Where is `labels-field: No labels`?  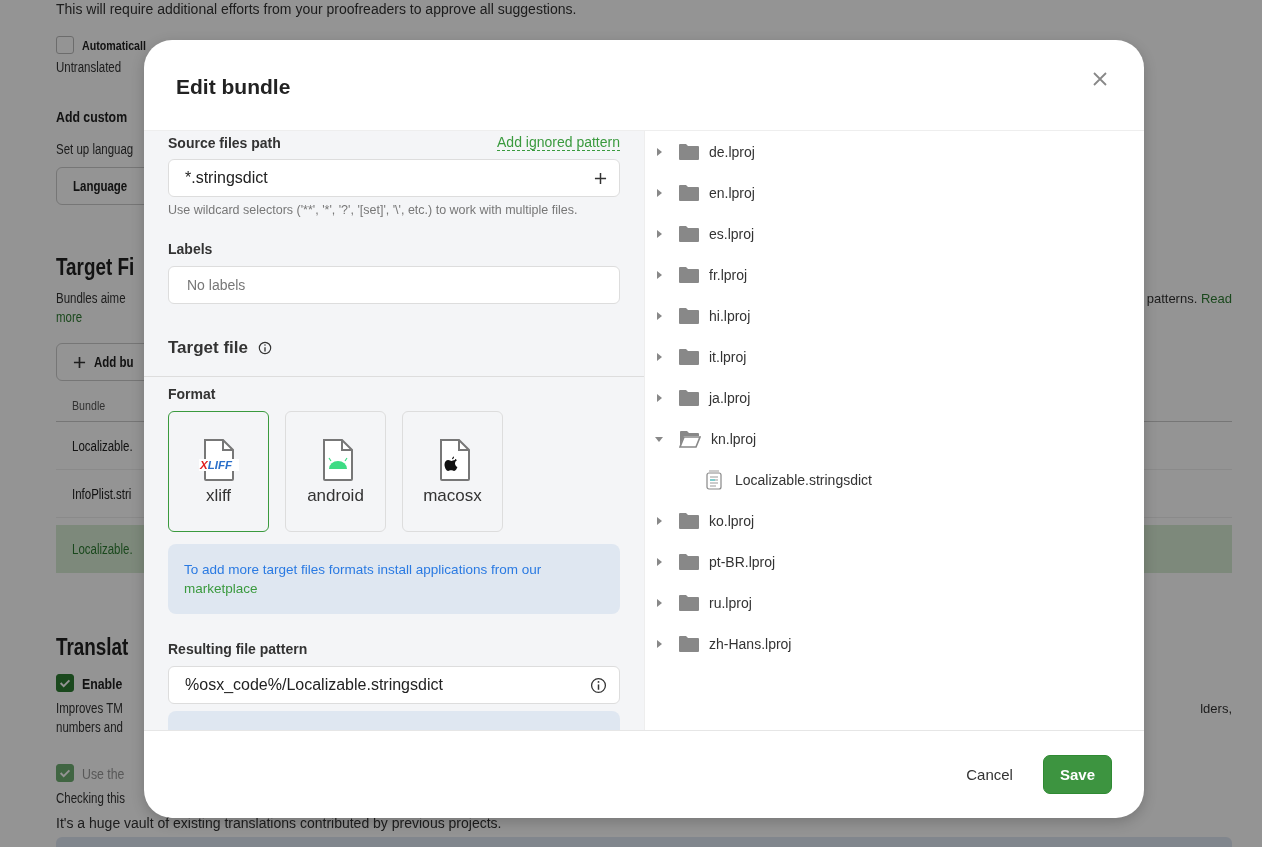
labels-field: No labels is located at coordinates (394, 285).